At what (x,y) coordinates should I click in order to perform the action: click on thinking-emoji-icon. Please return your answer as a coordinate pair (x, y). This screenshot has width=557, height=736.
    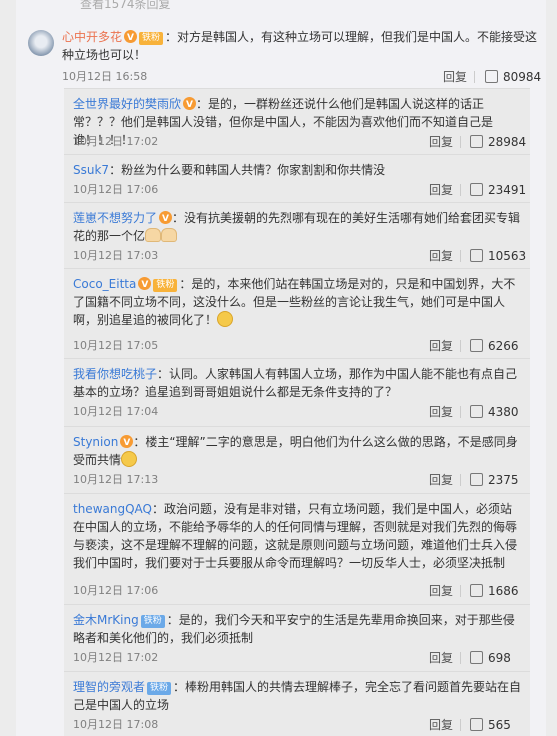
    Looking at the image, I should click on (129, 459).